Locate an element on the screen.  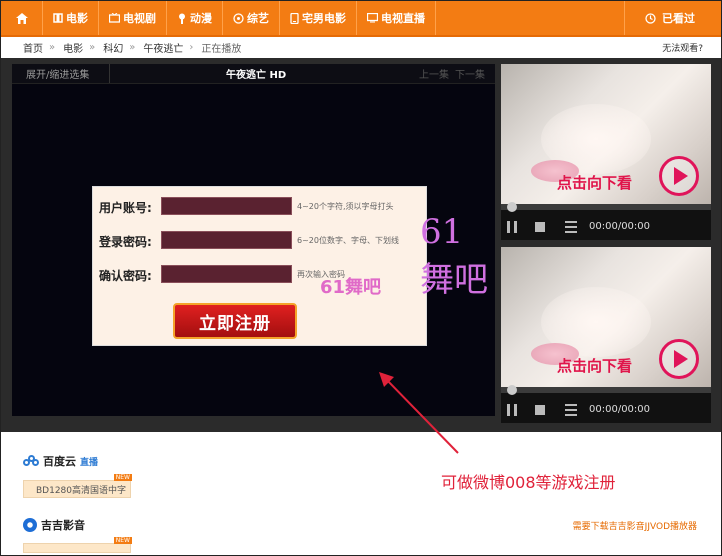
home-button is located at coordinates (22, 18).